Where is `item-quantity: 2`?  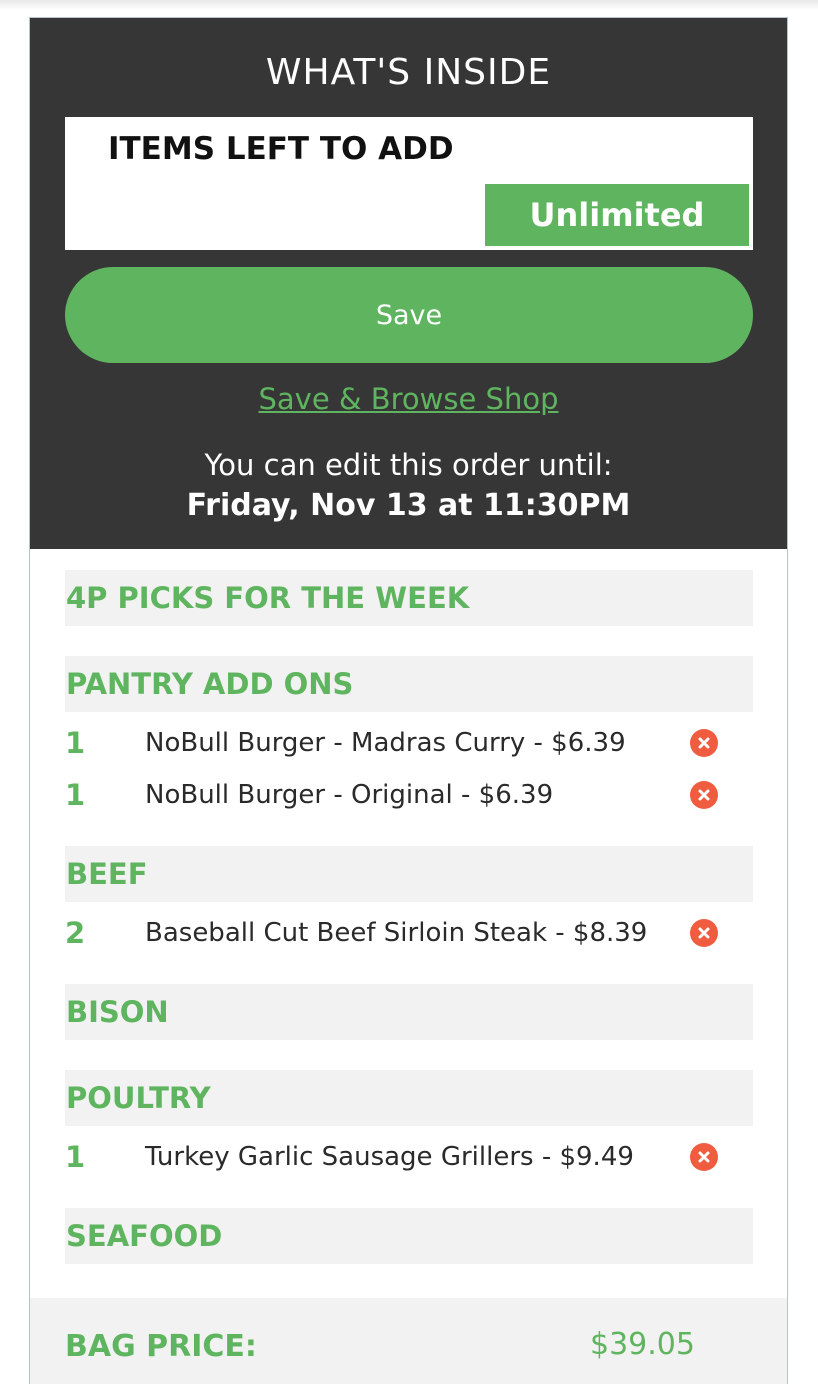
item-quantity: 2 is located at coordinates (75, 933).